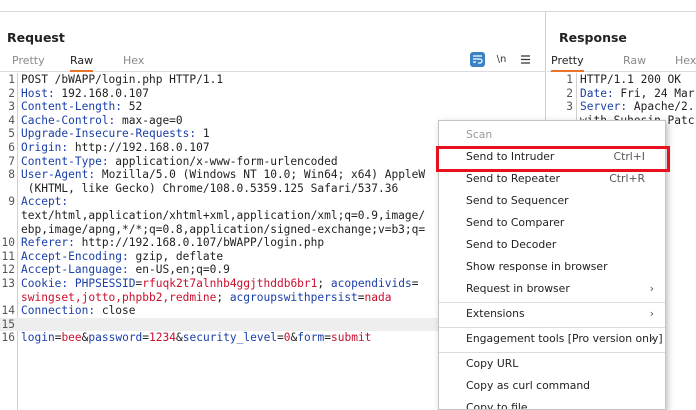  I want to click on menu-item-label: Send to Repeater, so click(513, 178).